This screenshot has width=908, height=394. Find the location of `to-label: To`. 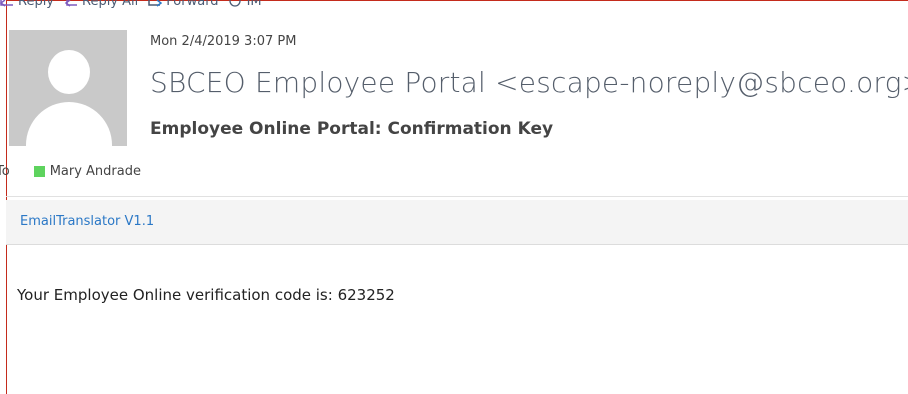

to-label: To is located at coordinates (5, 171).